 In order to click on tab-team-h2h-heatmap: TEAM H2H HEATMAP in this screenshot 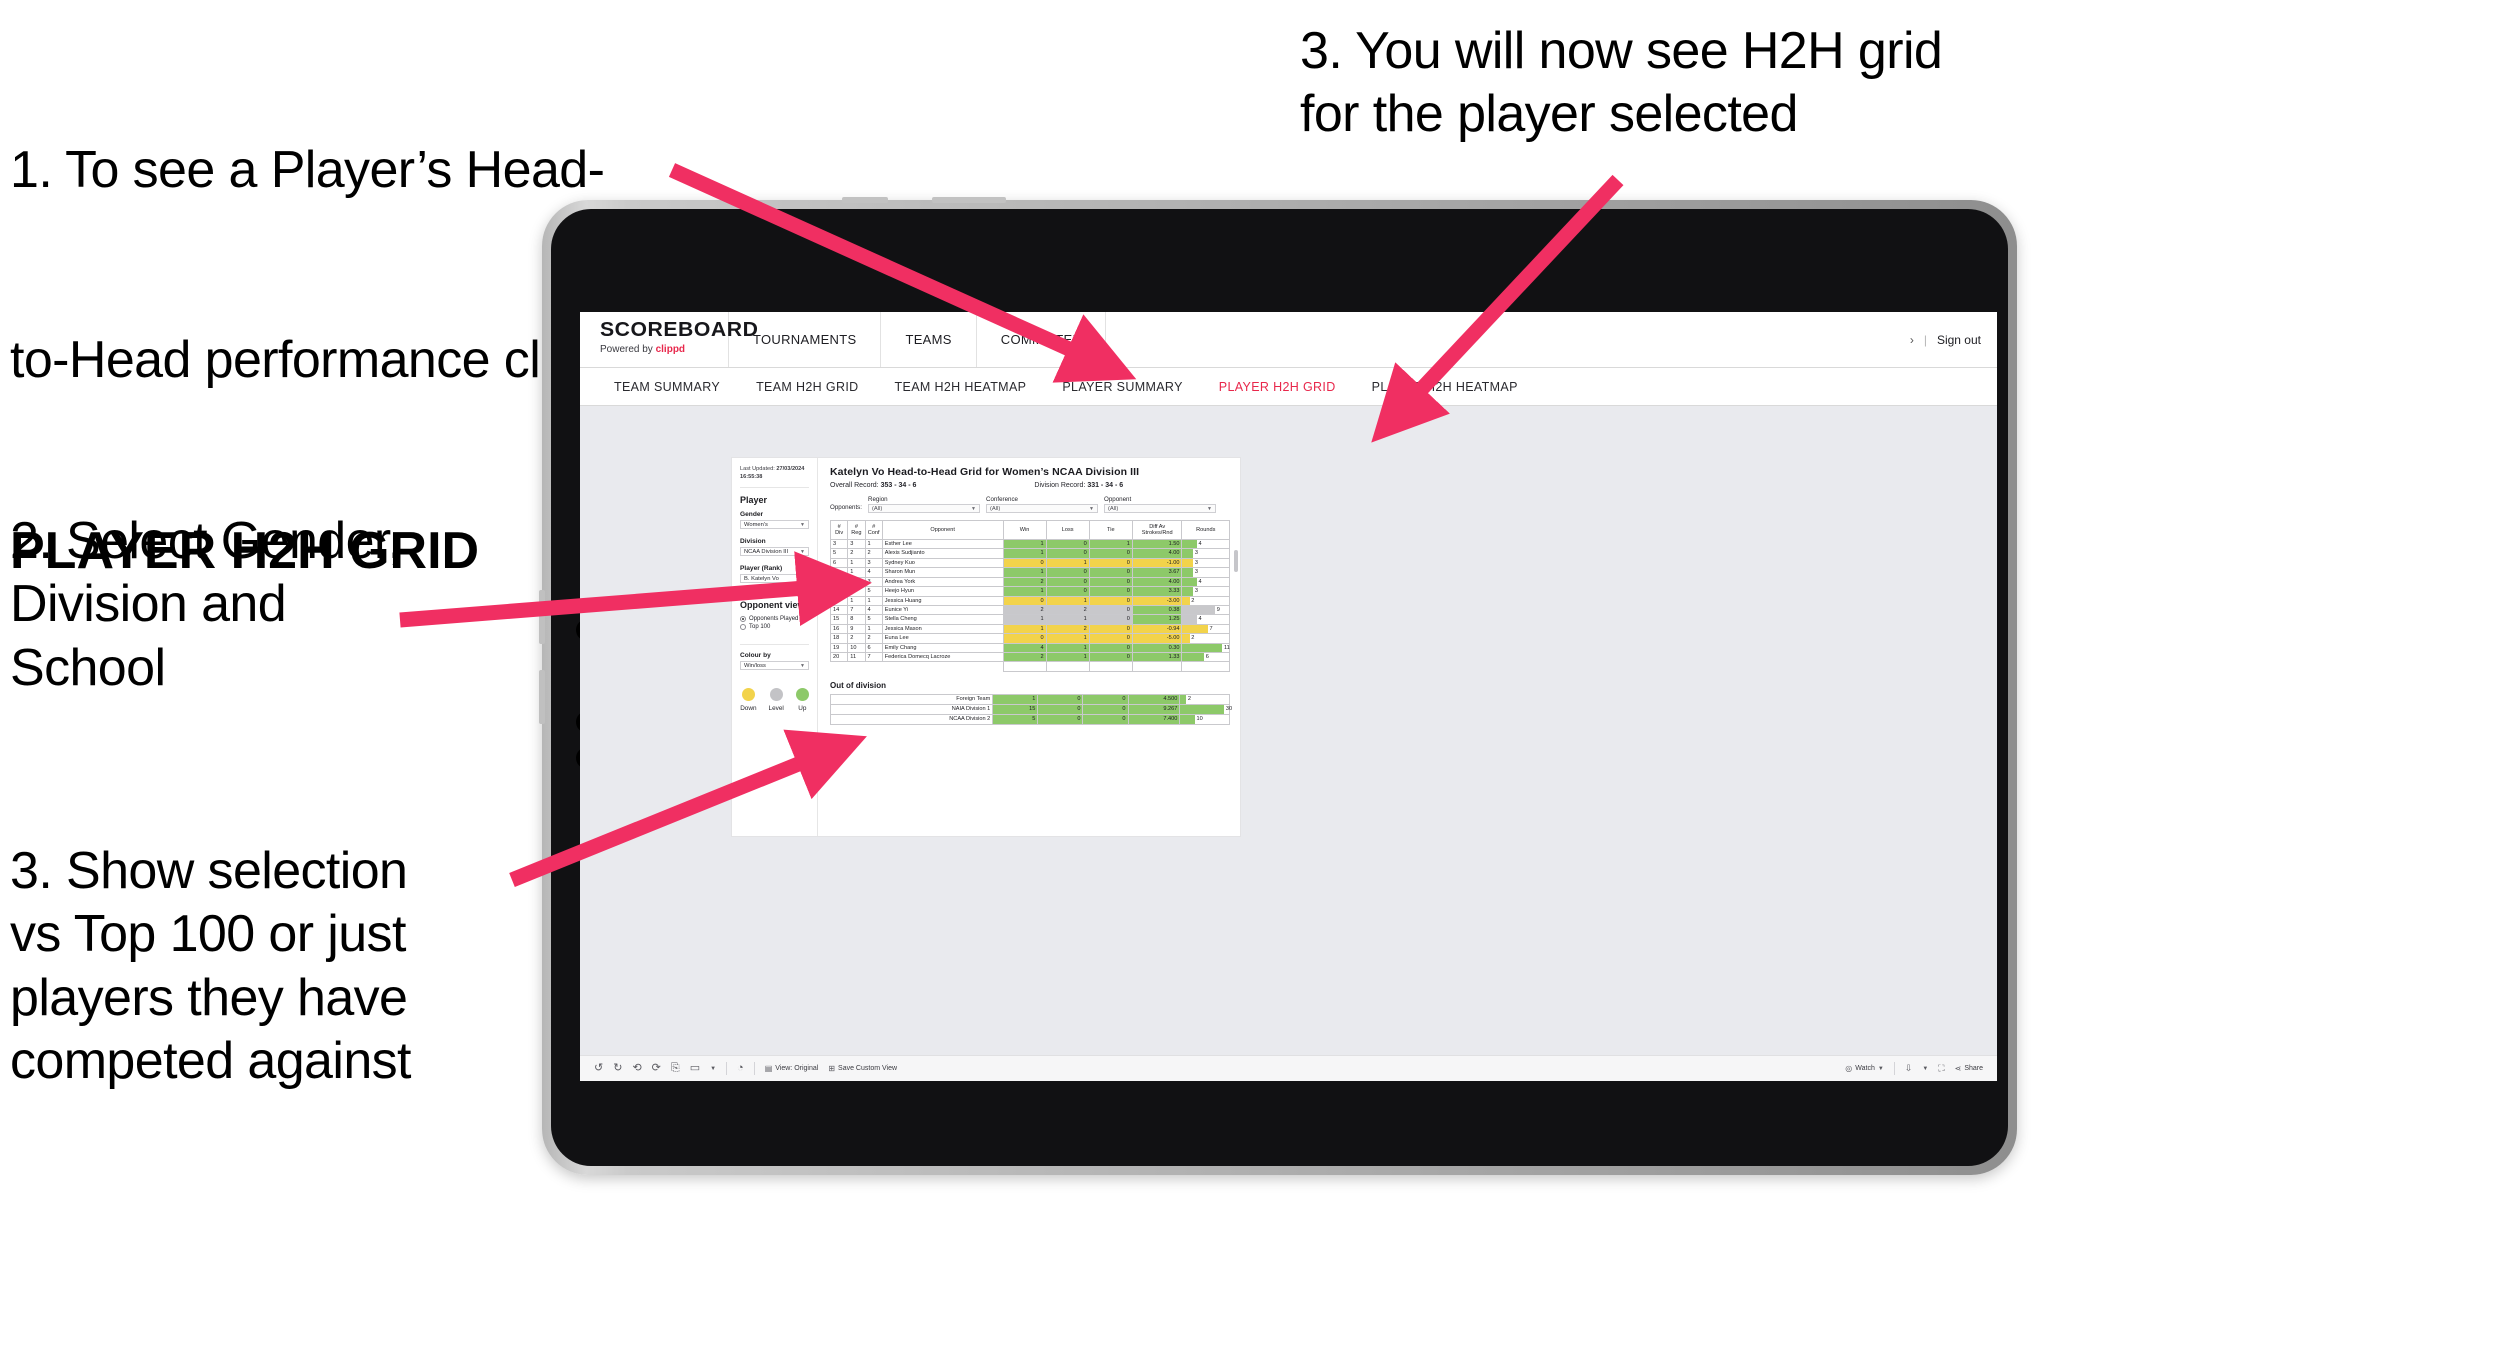, I will do `click(961, 387)`.